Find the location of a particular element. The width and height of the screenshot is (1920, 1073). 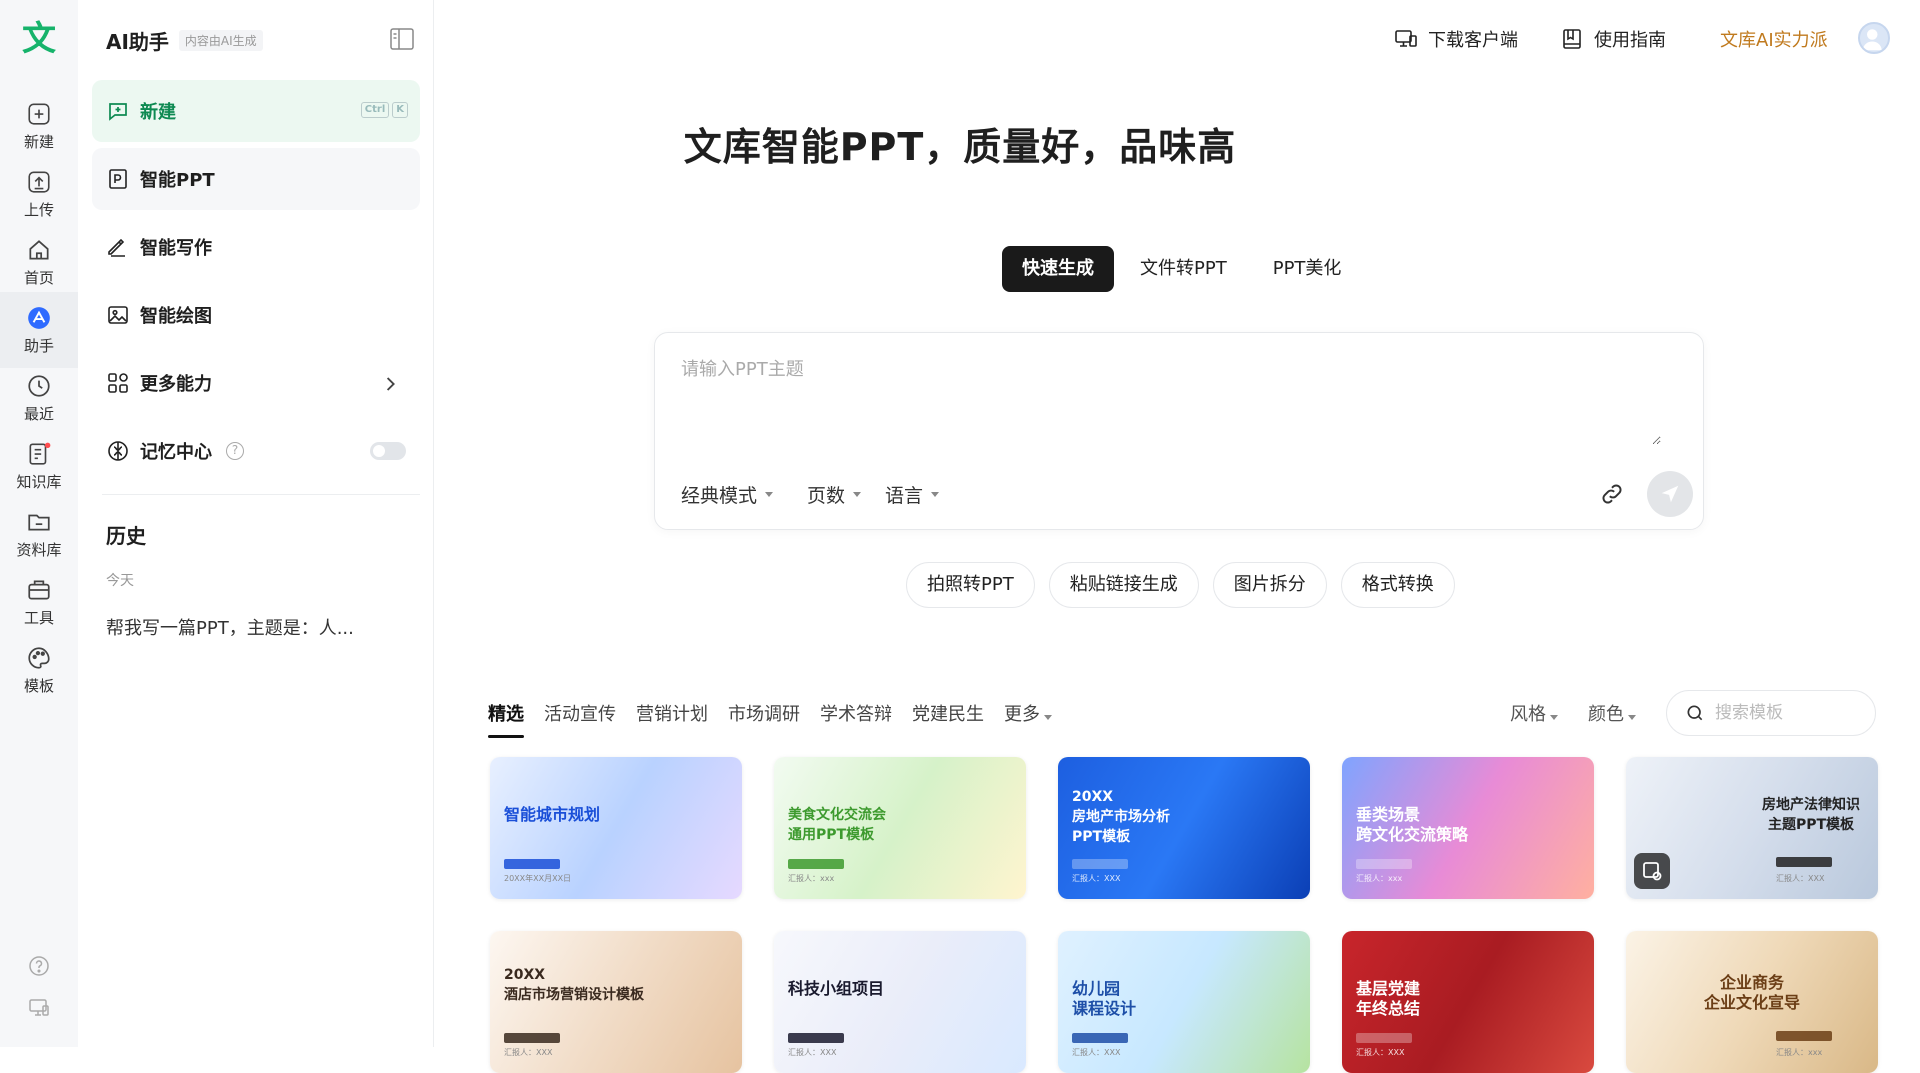

template-search-input is located at coordinates (1790, 713).